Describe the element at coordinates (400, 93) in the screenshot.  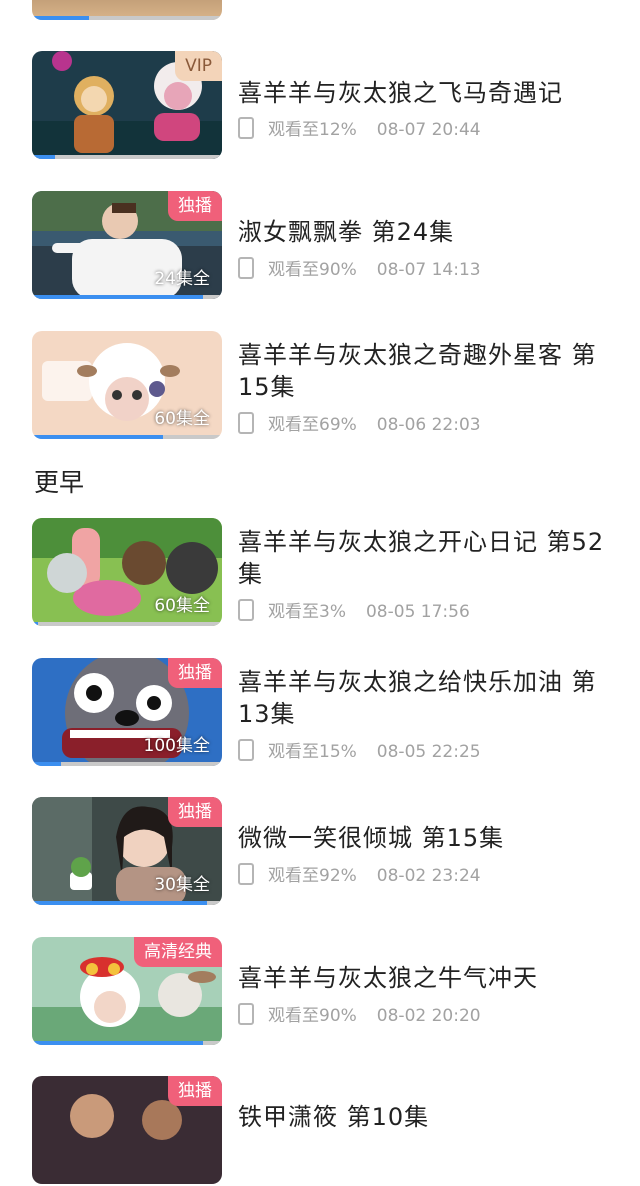
I see `video-title: 喜羊羊与灰太狼之飞马奇遇记` at that location.